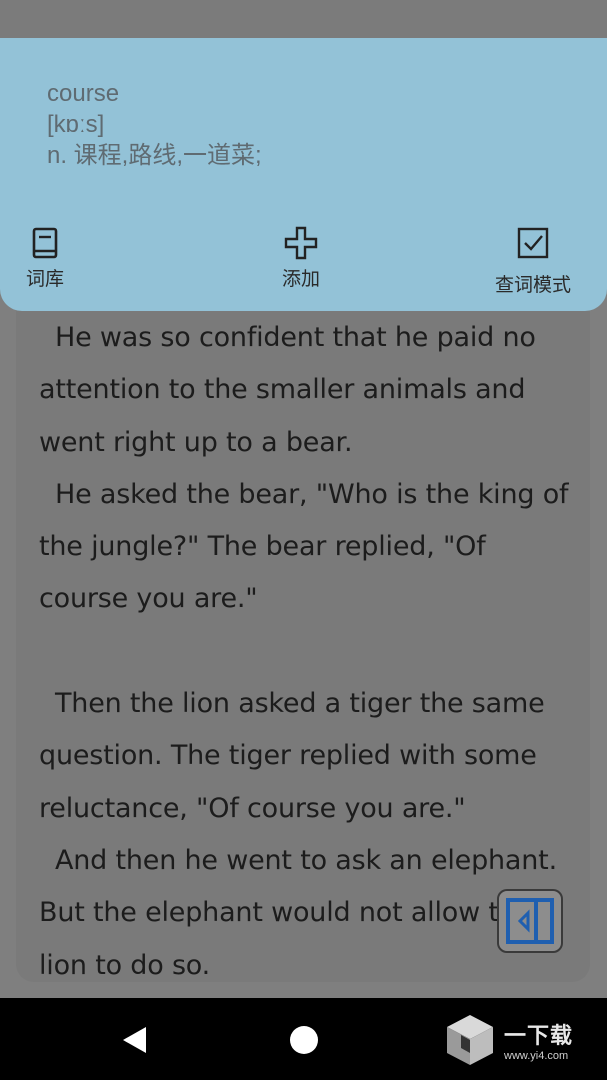  I want to click on checkbox-checked-icon, so click(533, 243).